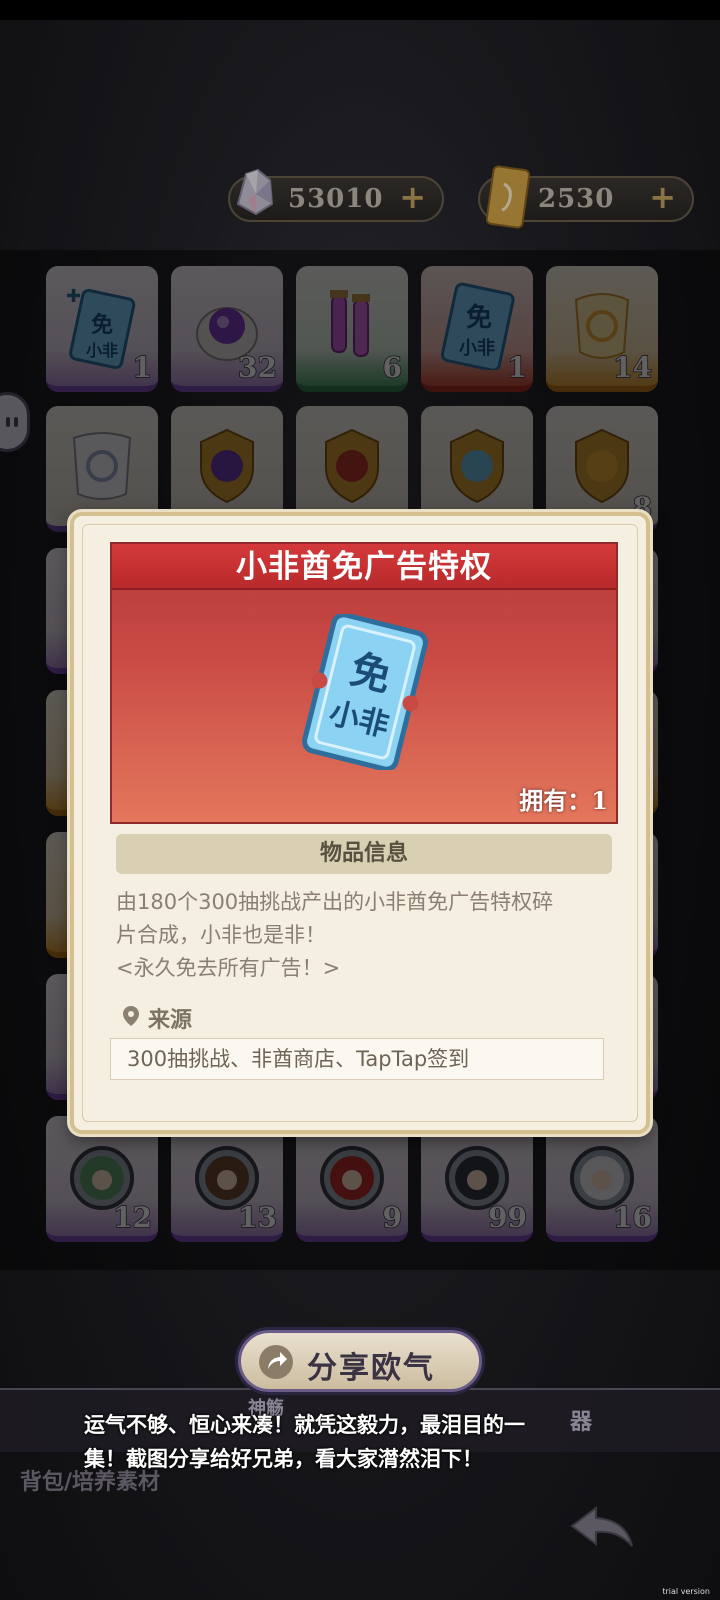 Image resolution: width=720 pixels, height=1600 pixels. What do you see at coordinates (360, 10) in the screenshot?
I see `status-bar` at bounding box center [360, 10].